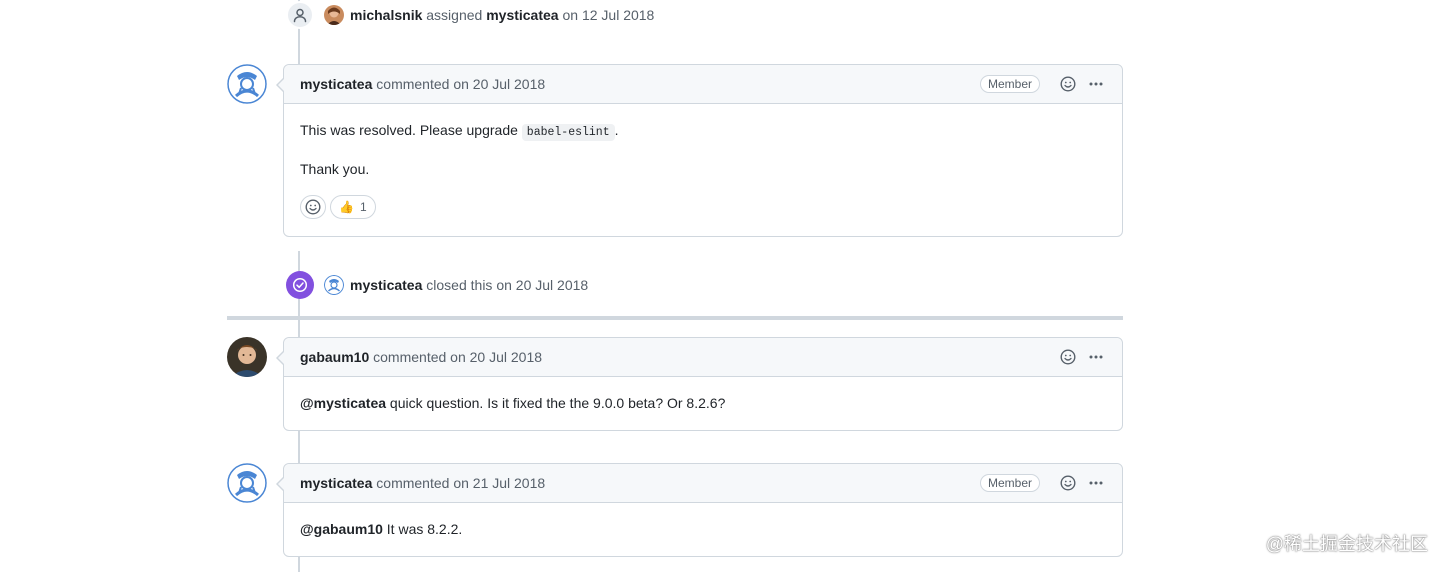 Image resolution: width=1446 pixels, height=572 pixels. I want to click on event-verb: closed this, so click(459, 285).